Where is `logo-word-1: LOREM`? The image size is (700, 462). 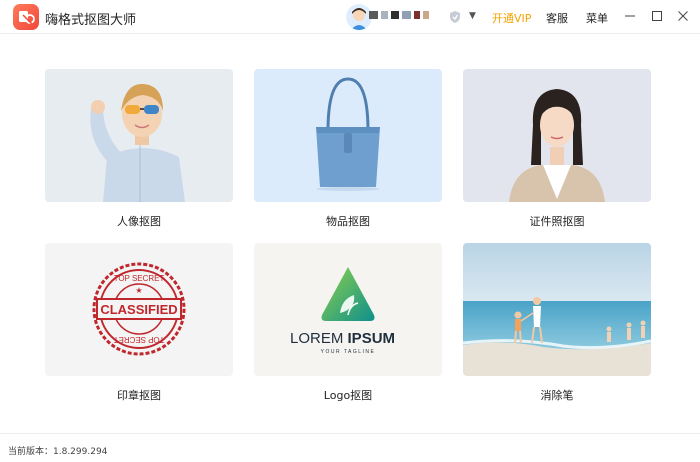 logo-word-1: LOREM is located at coordinates (316, 338).